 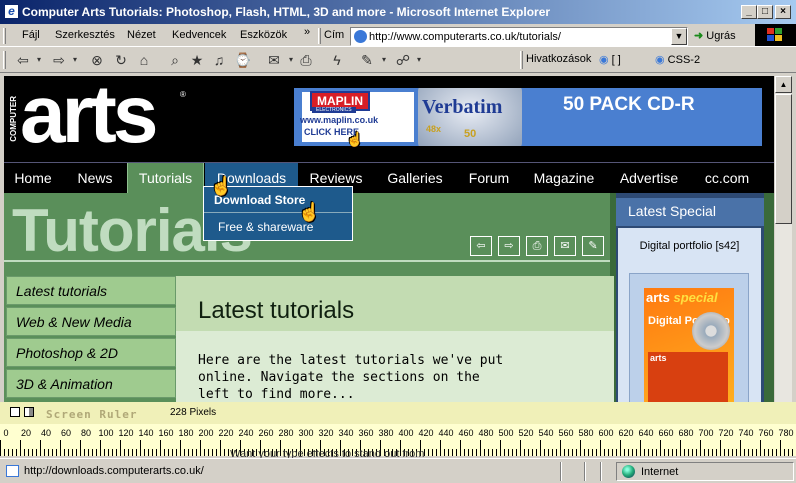 What do you see at coordinates (91, 290) in the screenshot?
I see `left-nav-latest: Latest tutorials` at bounding box center [91, 290].